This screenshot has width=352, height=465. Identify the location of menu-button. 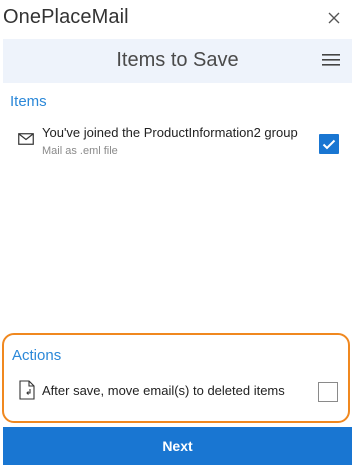
(331, 60).